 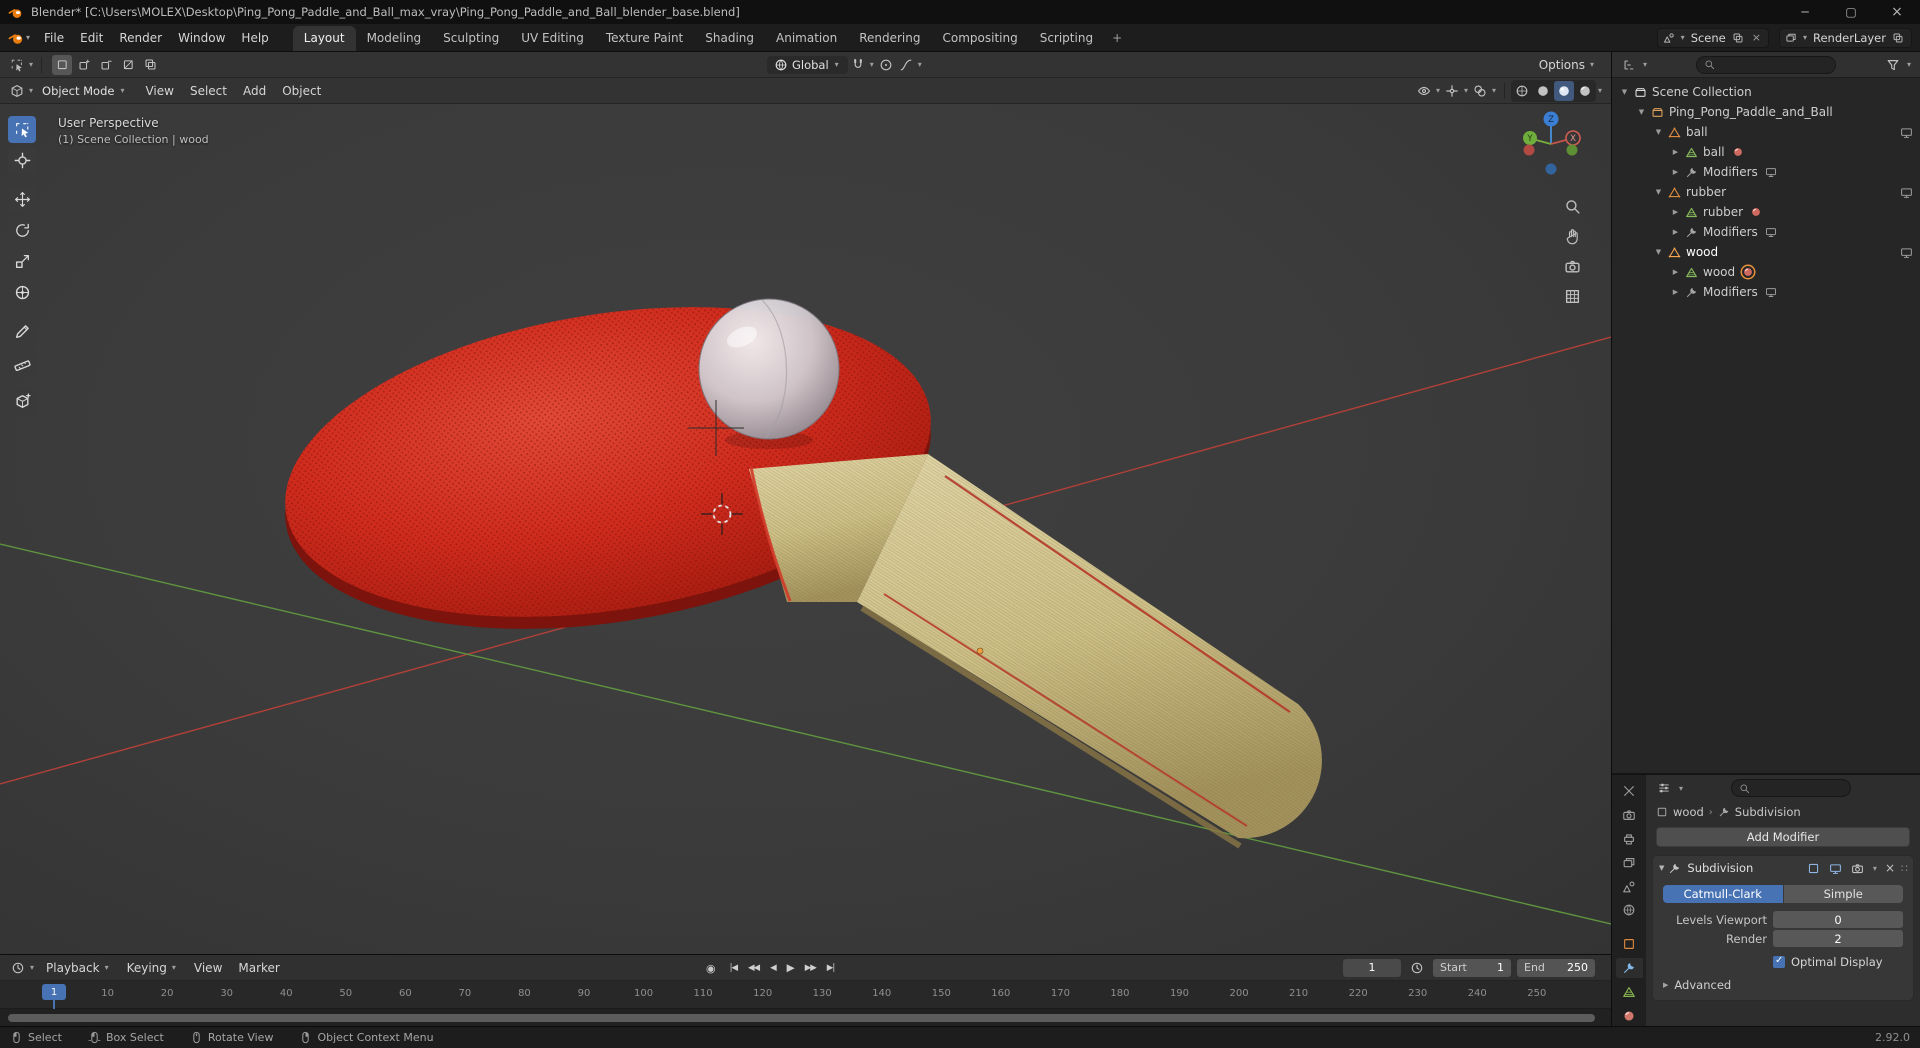 What do you see at coordinates (1720, 868) in the screenshot?
I see `modifier-name-field: Subdivision` at bounding box center [1720, 868].